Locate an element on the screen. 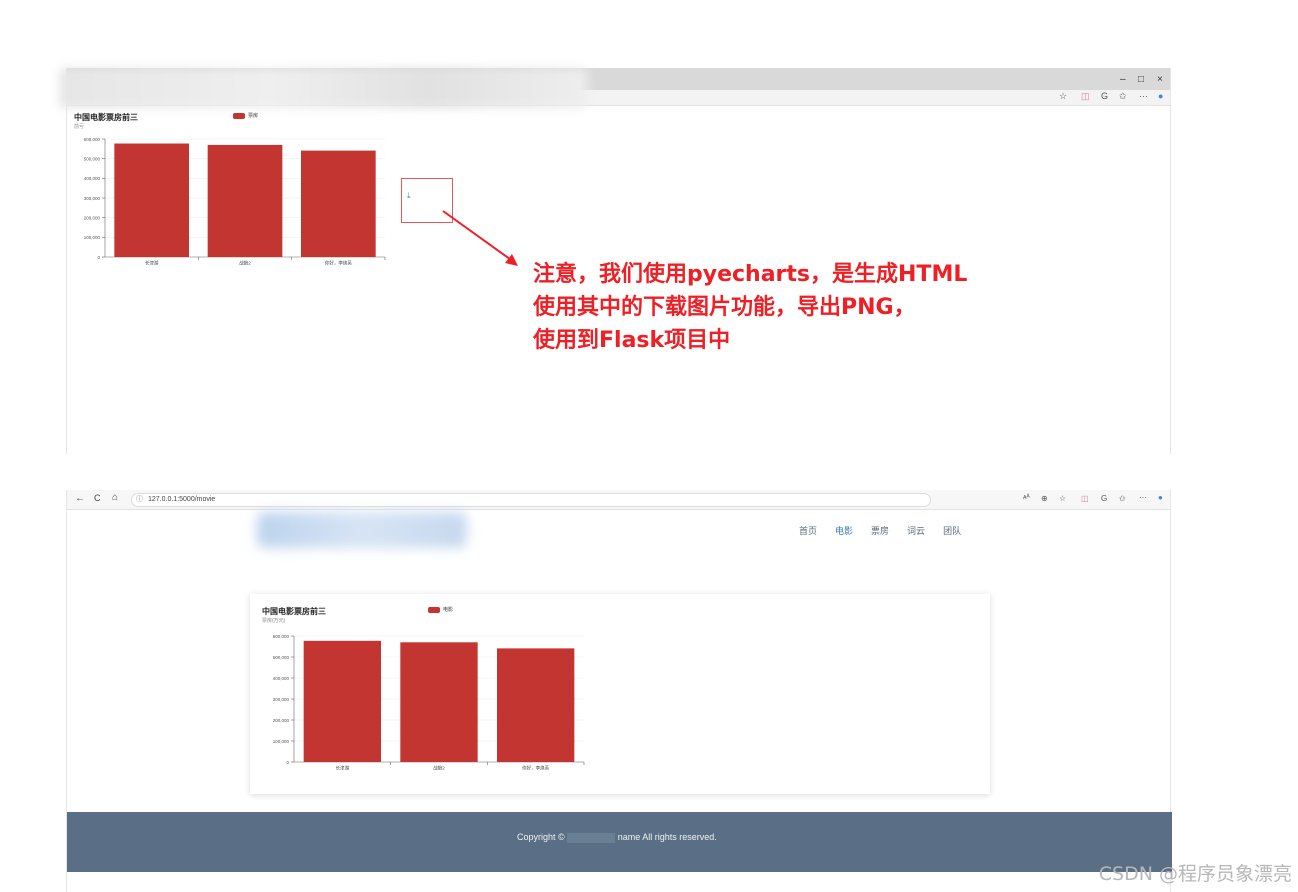 The width and height of the screenshot is (1298, 892). nav-box-office: 票房 is located at coordinates (880, 530).